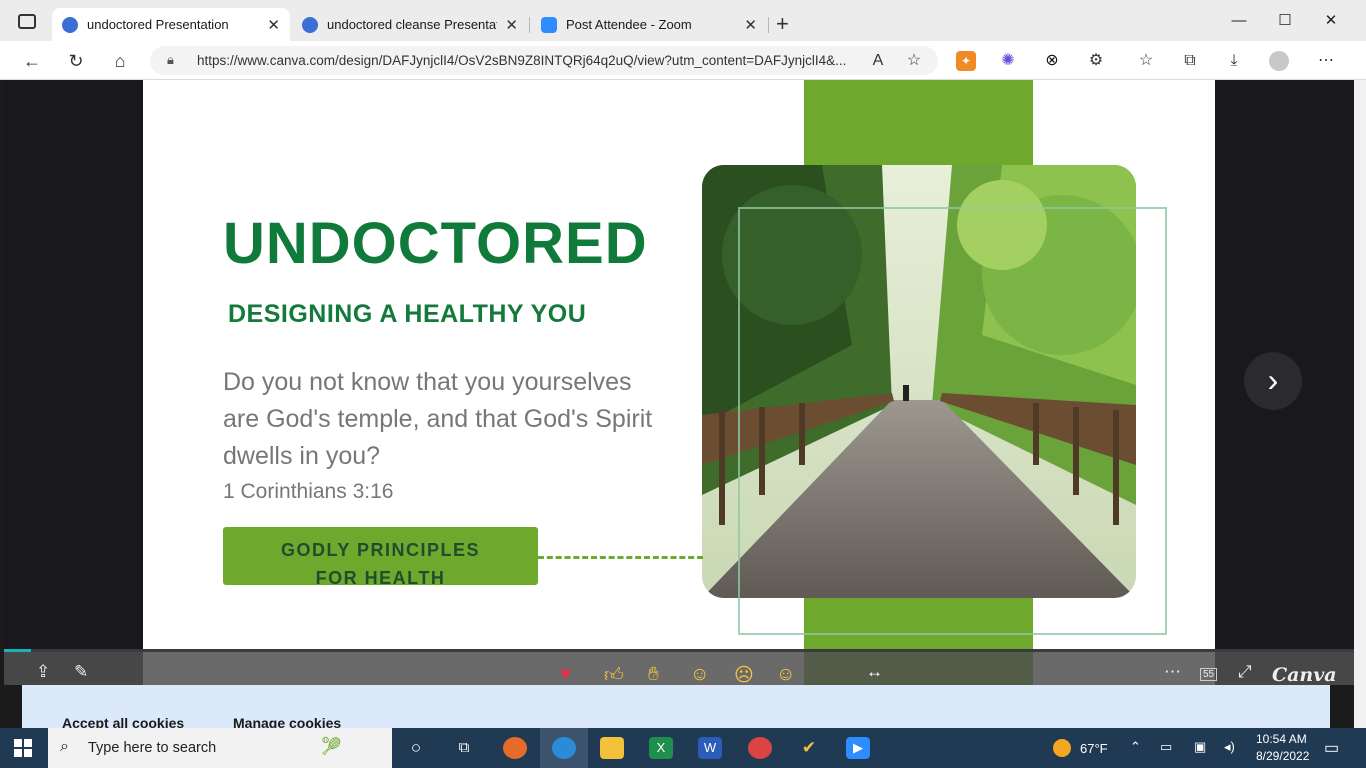 The height and width of the screenshot is (768, 1366). Describe the element at coordinates (515, 748) in the screenshot. I see `firefox-icon` at that location.